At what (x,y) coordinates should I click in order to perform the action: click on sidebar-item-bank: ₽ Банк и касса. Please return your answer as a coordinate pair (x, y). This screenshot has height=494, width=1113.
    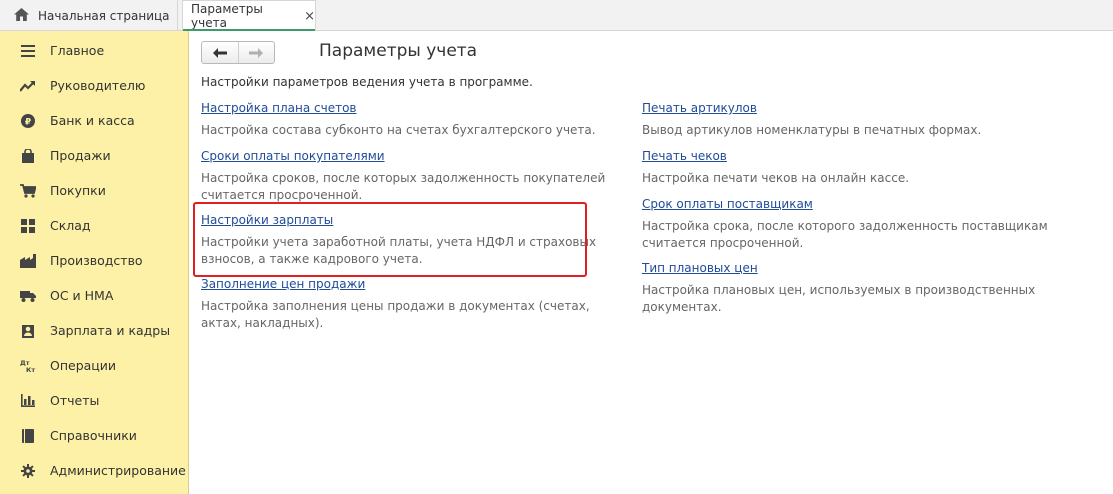
    Looking at the image, I should click on (94, 120).